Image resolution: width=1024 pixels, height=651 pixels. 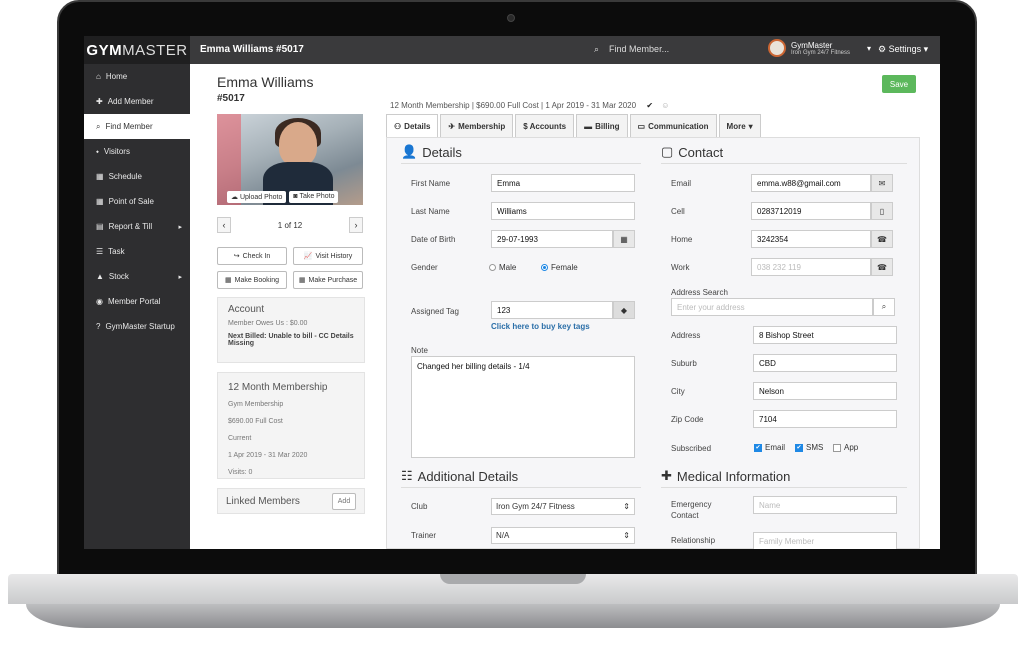 What do you see at coordinates (691, 448) in the screenshot?
I see `subscribed-label: Subscribed` at bounding box center [691, 448].